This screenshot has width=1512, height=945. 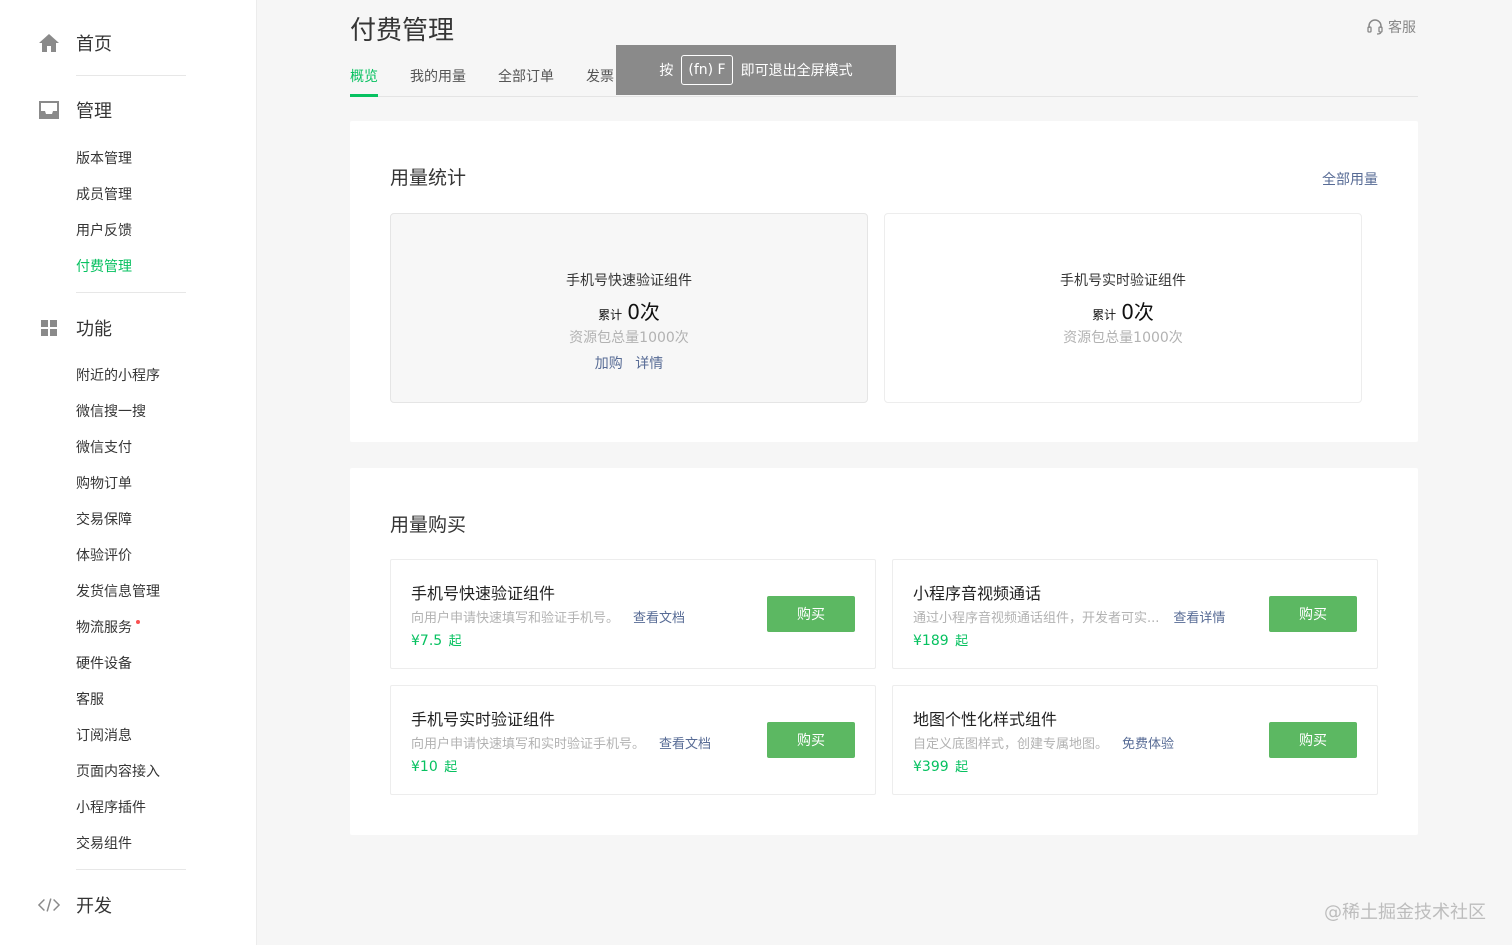 I want to click on purchase-item: 手机号快速验证组件 向用户申请快速填写和验证手机号。 查看文档 ¥7.5 起 购买, so click(x=633, y=614).